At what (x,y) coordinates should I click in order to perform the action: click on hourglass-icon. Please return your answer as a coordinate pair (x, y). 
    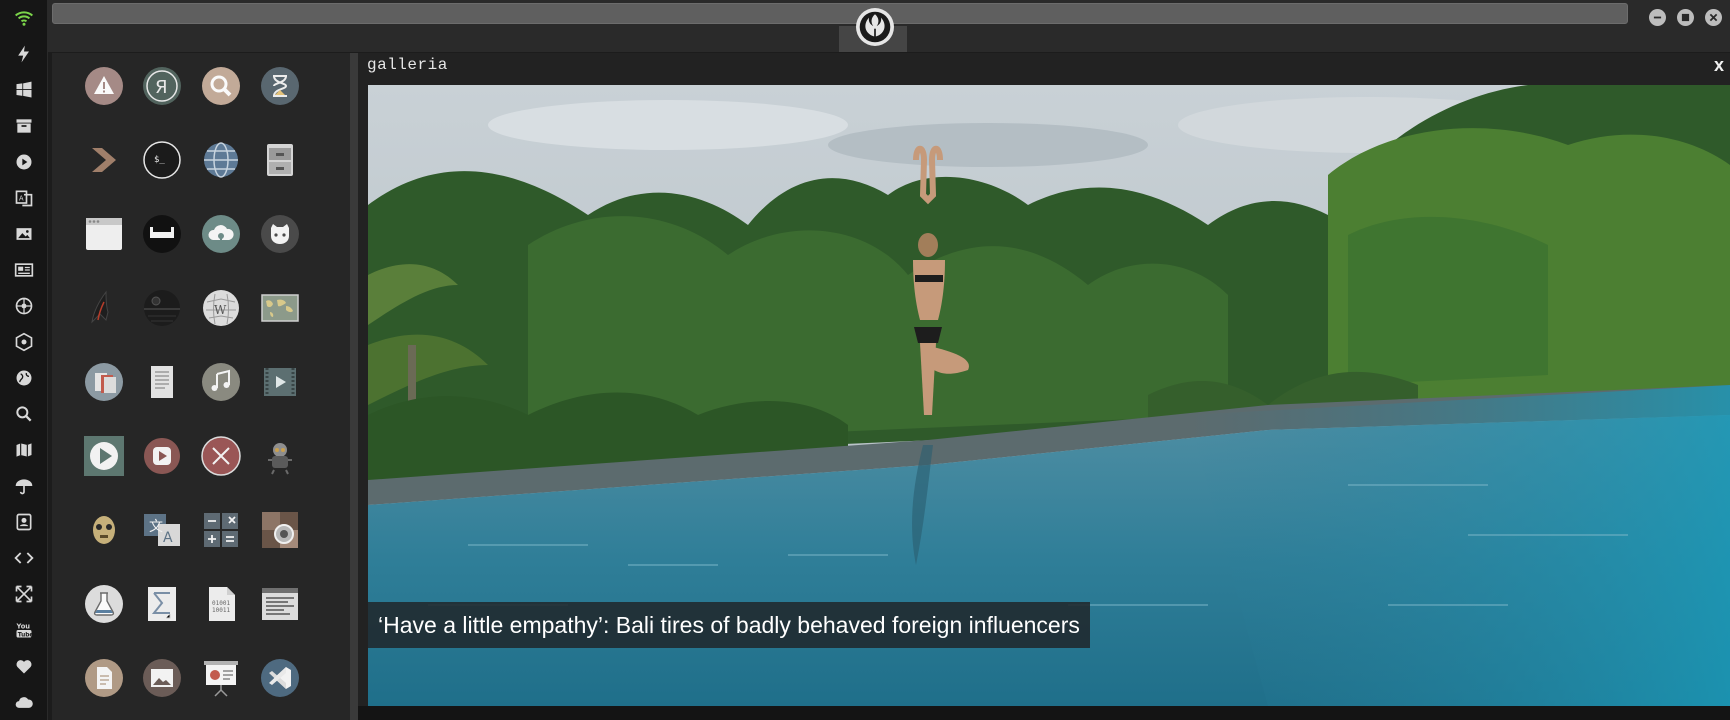
    Looking at the image, I should click on (280, 86).